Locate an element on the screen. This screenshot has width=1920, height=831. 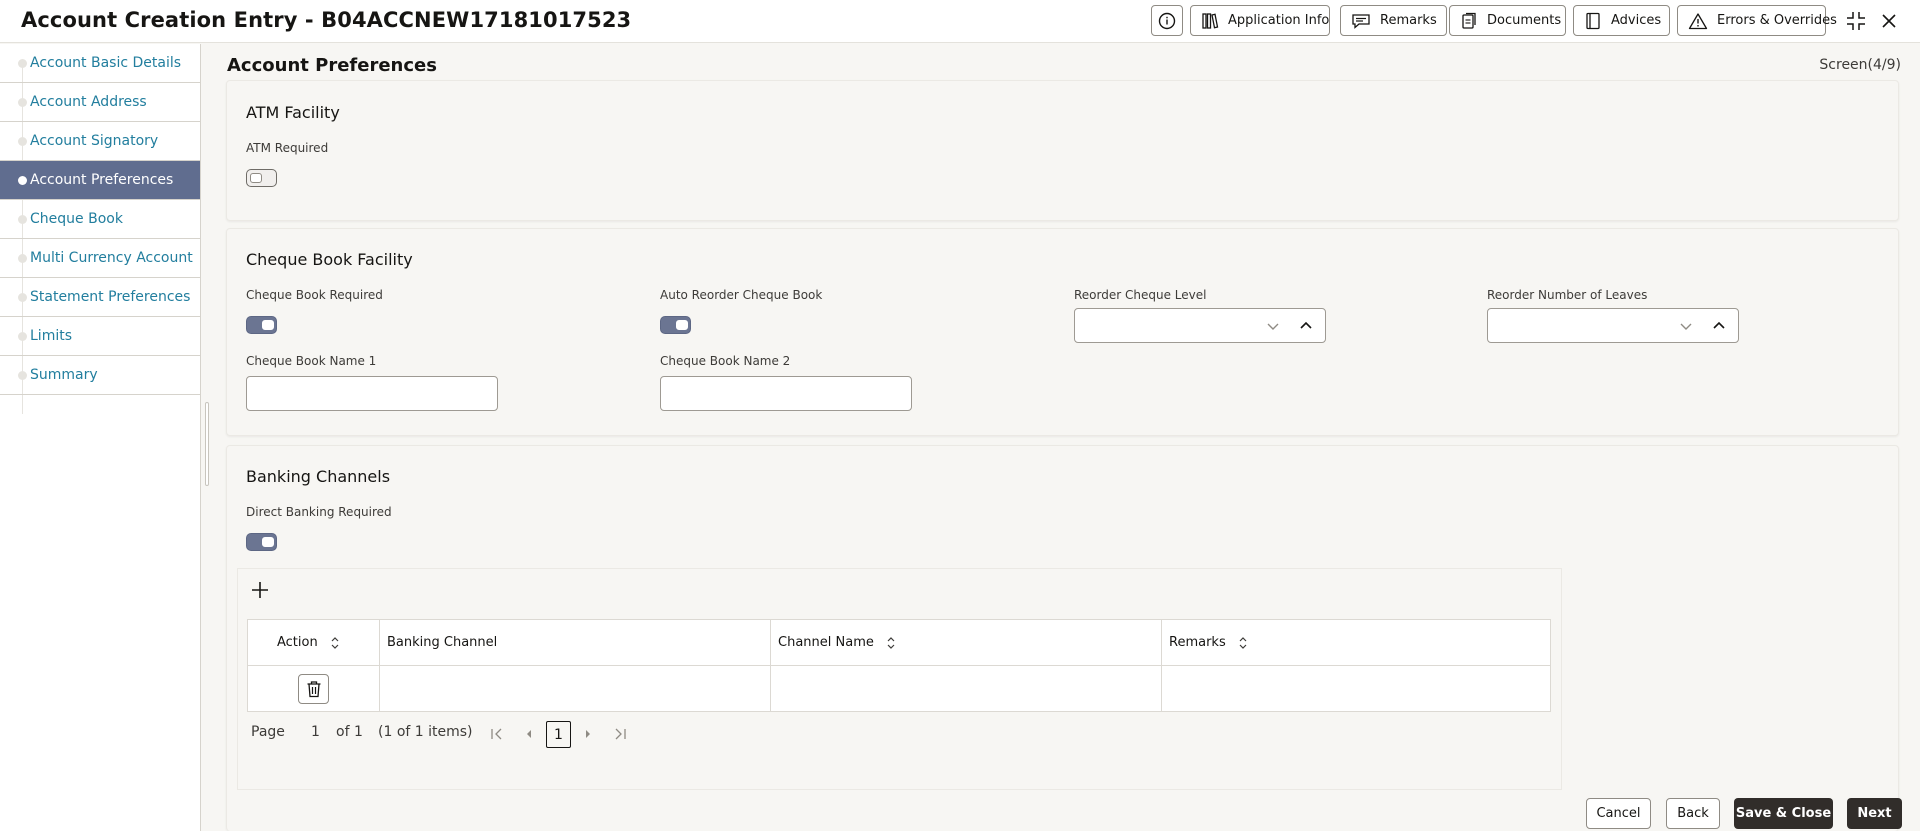
sidebar-item-label: Account Basic Details is located at coordinates (106, 63).